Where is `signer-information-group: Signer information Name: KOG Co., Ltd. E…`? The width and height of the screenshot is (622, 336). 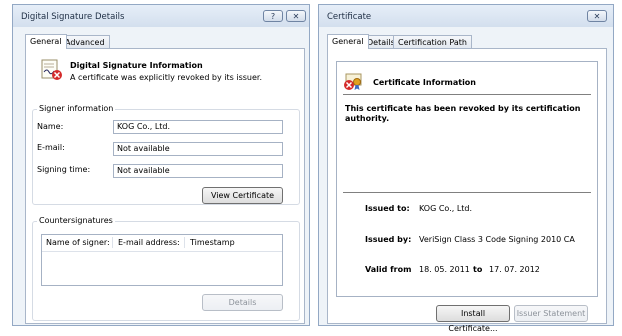
signer-information-group: Signer information Name: KOG Co., Ltd. E… is located at coordinates (166, 154).